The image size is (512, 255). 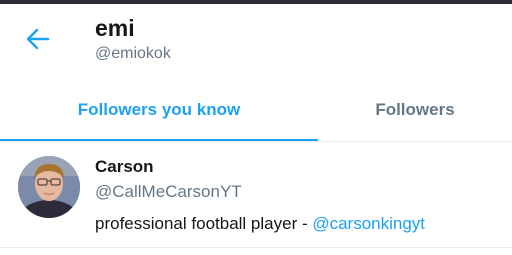 I want to click on user-bio-text: professional football player -, so click(x=204, y=223).